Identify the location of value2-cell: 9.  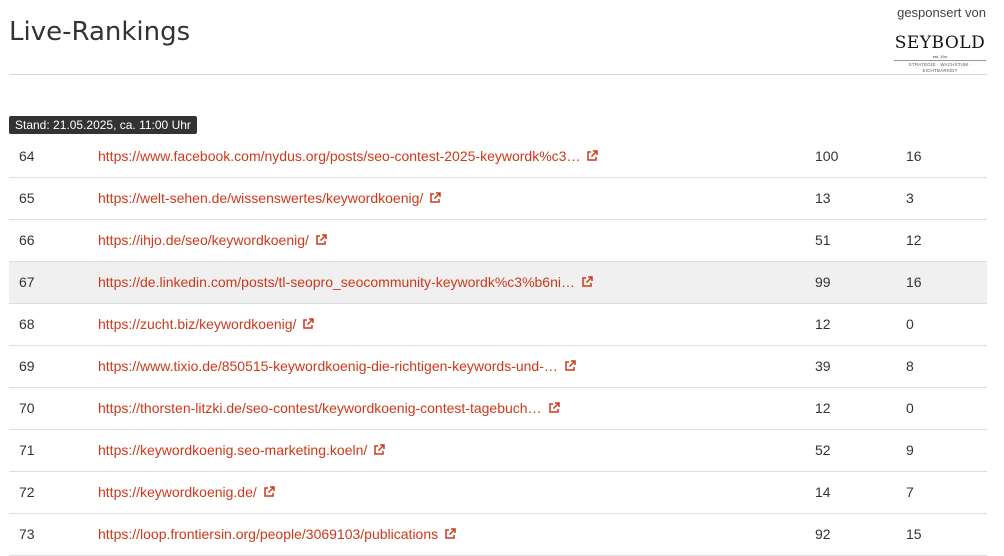
(910, 450).